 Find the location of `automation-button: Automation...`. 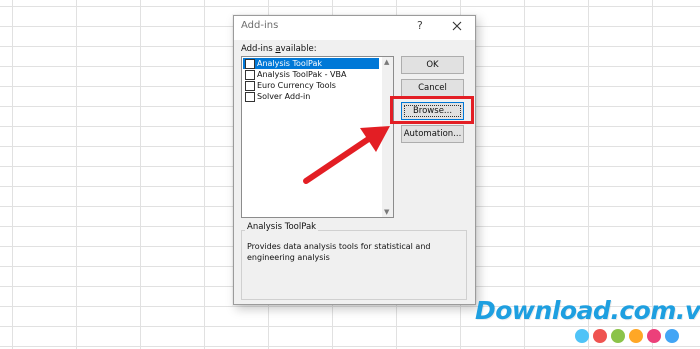

automation-button: Automation... is located at coordinates (432, 134).